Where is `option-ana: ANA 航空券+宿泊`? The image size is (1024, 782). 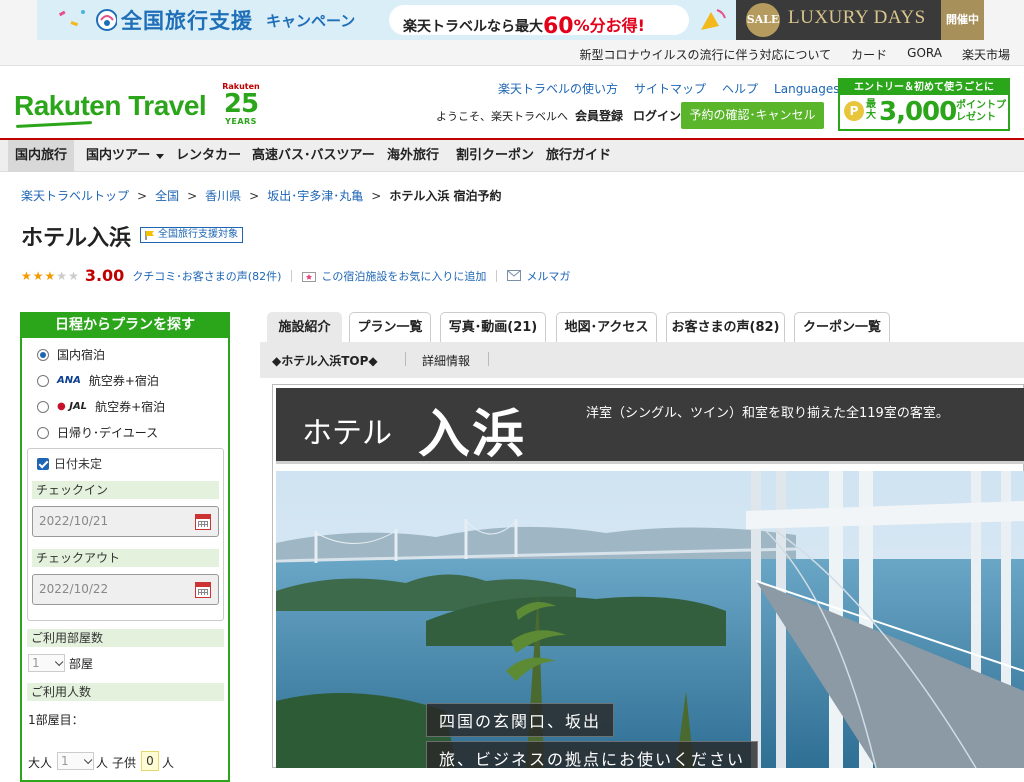
option-ana: ANA 航空券+宿泊 is located at coordinates (98, 380).